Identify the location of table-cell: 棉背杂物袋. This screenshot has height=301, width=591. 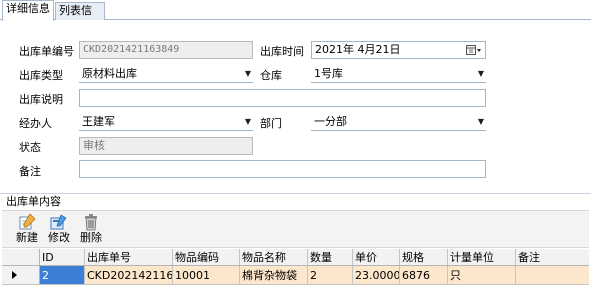
(274, 275).